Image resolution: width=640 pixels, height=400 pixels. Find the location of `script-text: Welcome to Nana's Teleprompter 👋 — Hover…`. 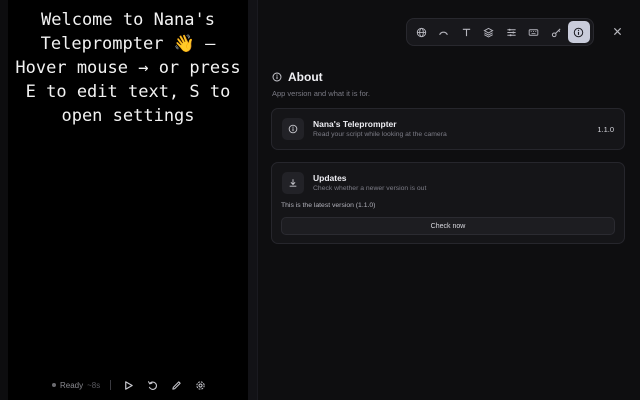

script-text: Welcome to Nana's Teleprompter 👋 — Hover… is located at coordinates (128, 68).